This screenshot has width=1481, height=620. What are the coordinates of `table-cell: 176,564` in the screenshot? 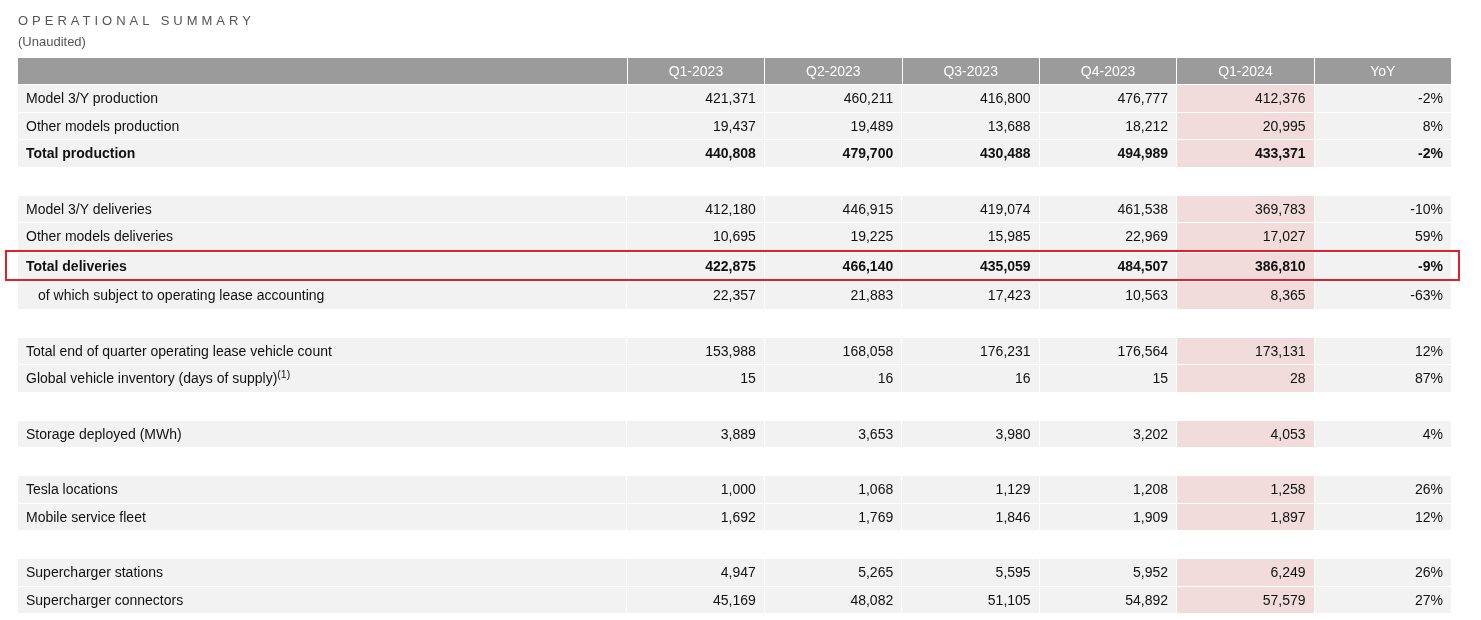 It's located at (1107, 350).